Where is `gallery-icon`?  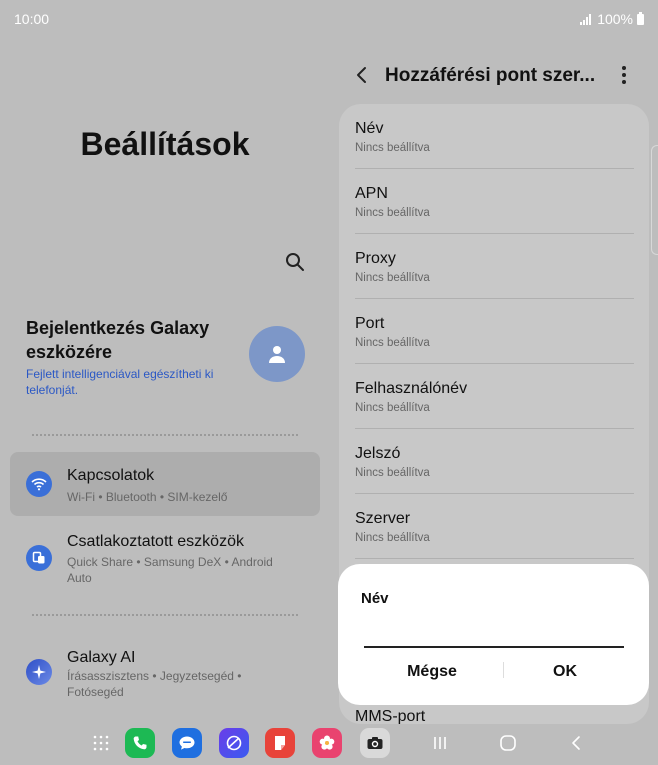 gallery-icon is located at coordinates (327, 743).